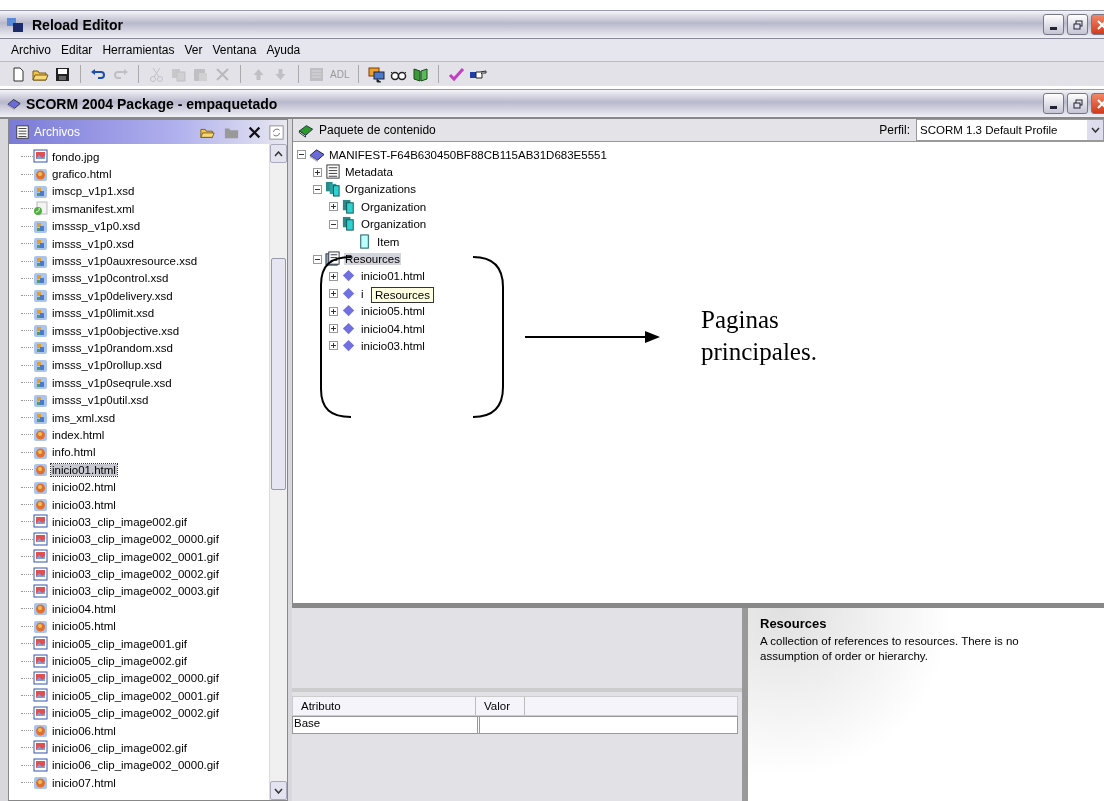  What do you see at coordinates (421, 74) in the screenshot?
I see `book-icon` at bounding box center [421, 74].